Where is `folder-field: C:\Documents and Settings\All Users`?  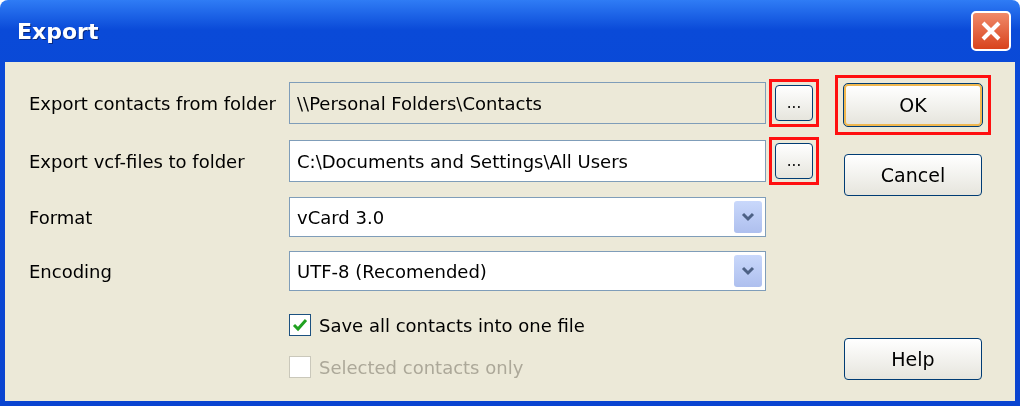 folder-field: C:\Documents and Settings\All Users is located at coordinates (527, 161).